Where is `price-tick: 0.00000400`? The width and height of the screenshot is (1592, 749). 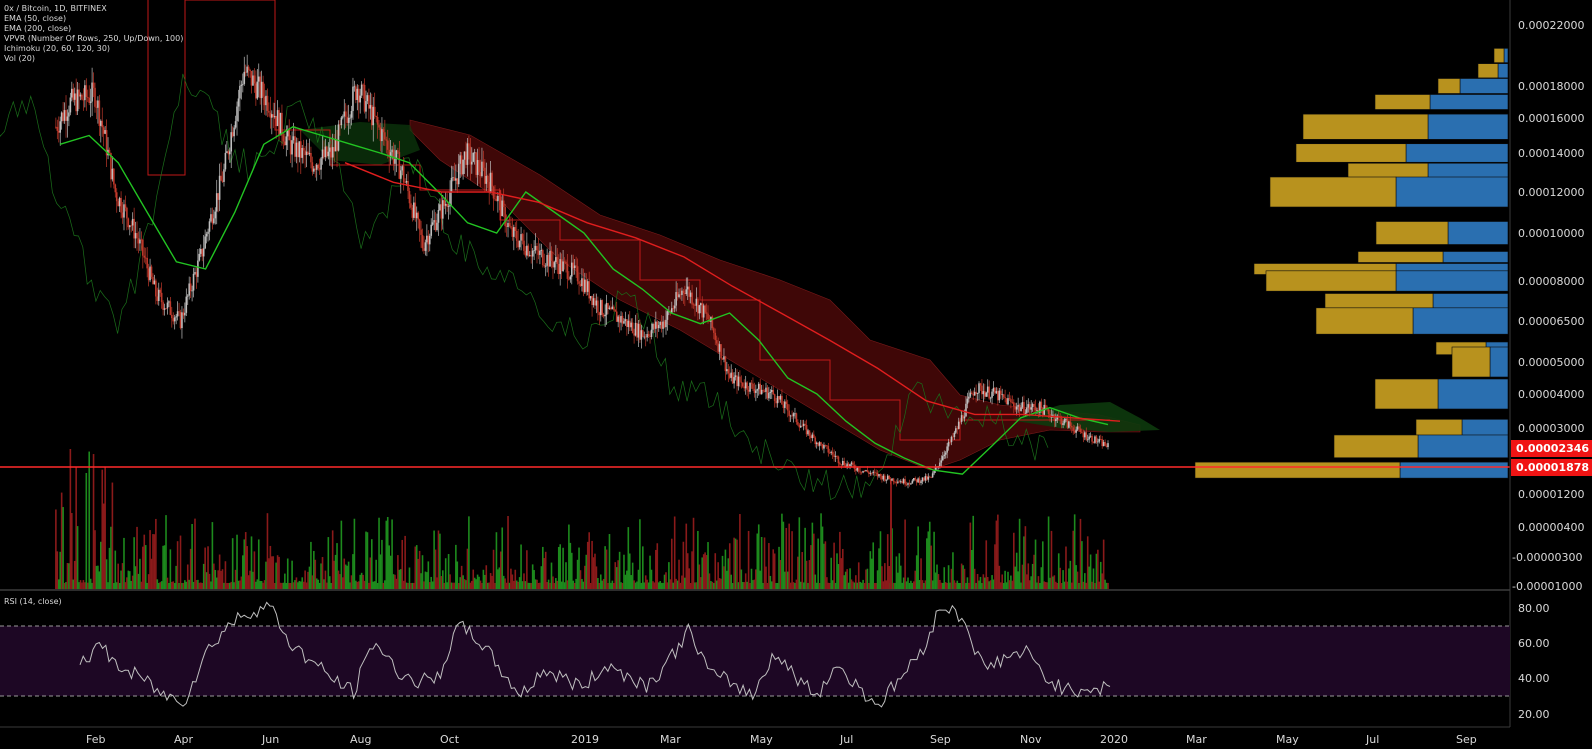 price-tick: 0.00000400 is located at coordinates (1551, 527).